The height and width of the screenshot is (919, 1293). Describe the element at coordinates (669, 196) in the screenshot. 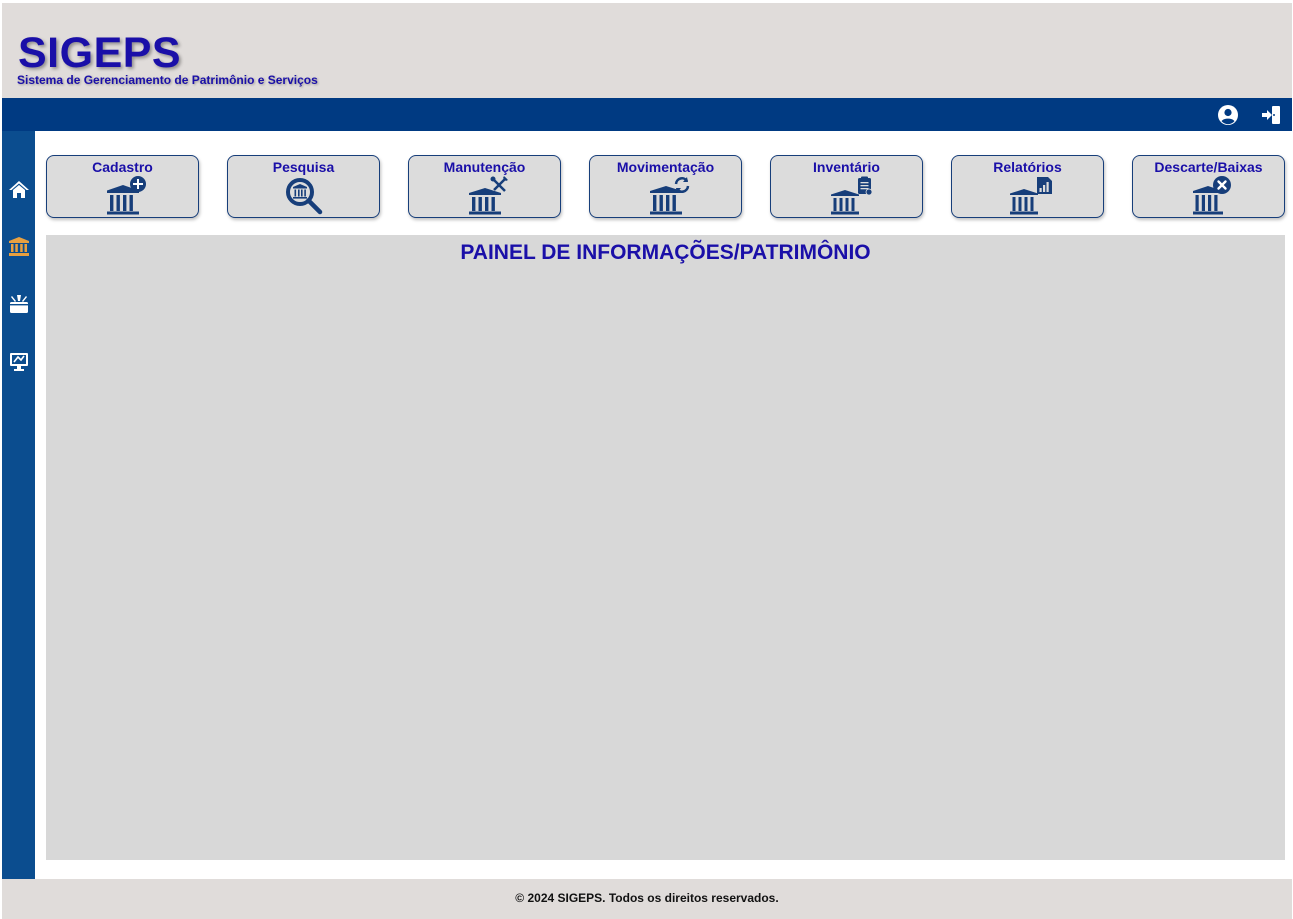

I see `bank-sync-icon` at that location.